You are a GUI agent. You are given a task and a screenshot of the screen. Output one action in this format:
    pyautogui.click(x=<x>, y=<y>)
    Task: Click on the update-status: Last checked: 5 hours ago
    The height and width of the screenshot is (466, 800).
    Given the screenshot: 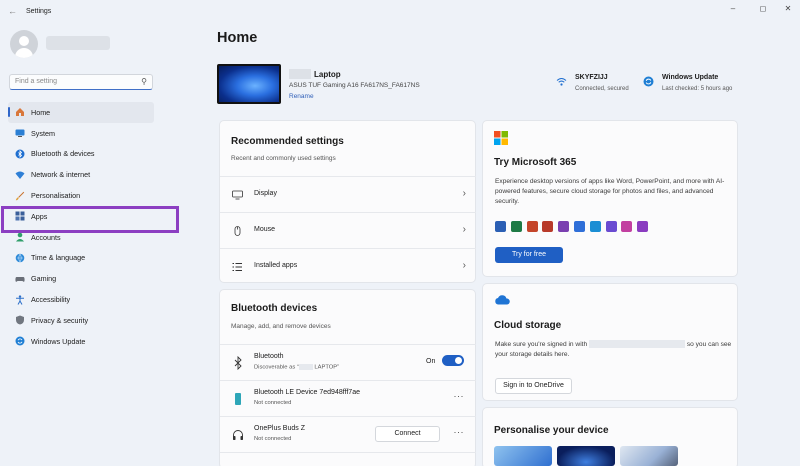 What is the action you would take?
    pyautogui.click(x=697, y=89)
    